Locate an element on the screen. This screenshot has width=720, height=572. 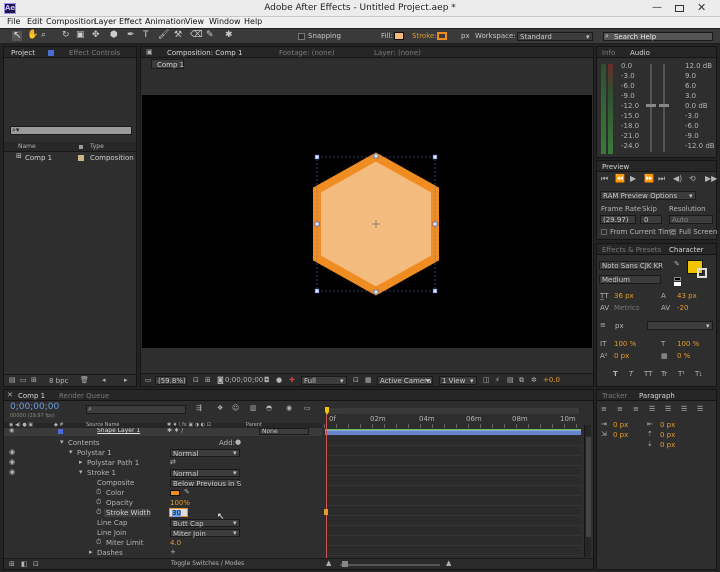
scrollbar-thumb is located at coordinates (588, 487).